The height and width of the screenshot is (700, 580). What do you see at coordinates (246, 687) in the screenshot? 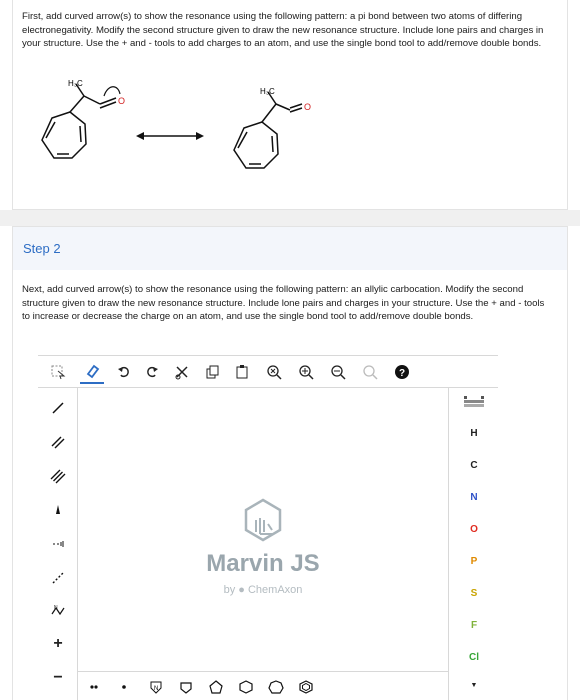
I see `cyclohexane-icon` at bounding box center [246, 687].